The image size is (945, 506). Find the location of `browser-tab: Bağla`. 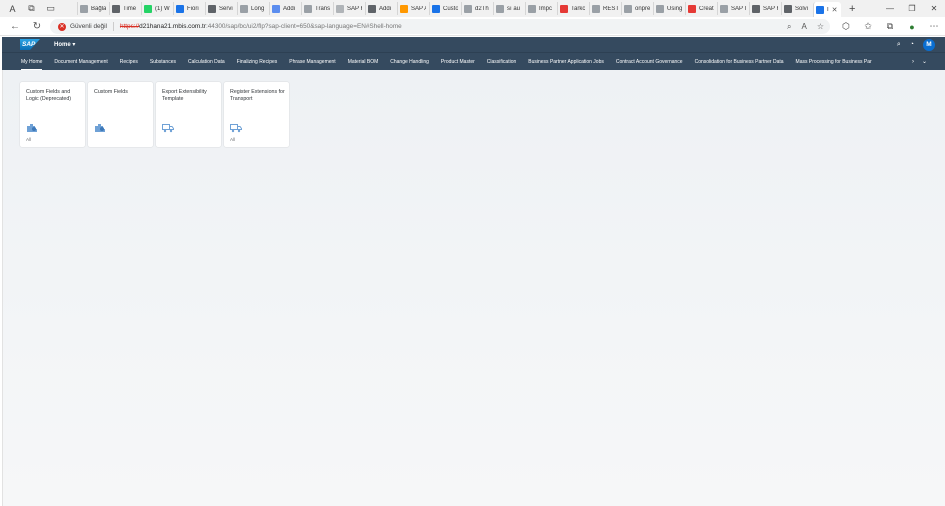

browser-tab: Bağla is located at coordinates (93, 8).